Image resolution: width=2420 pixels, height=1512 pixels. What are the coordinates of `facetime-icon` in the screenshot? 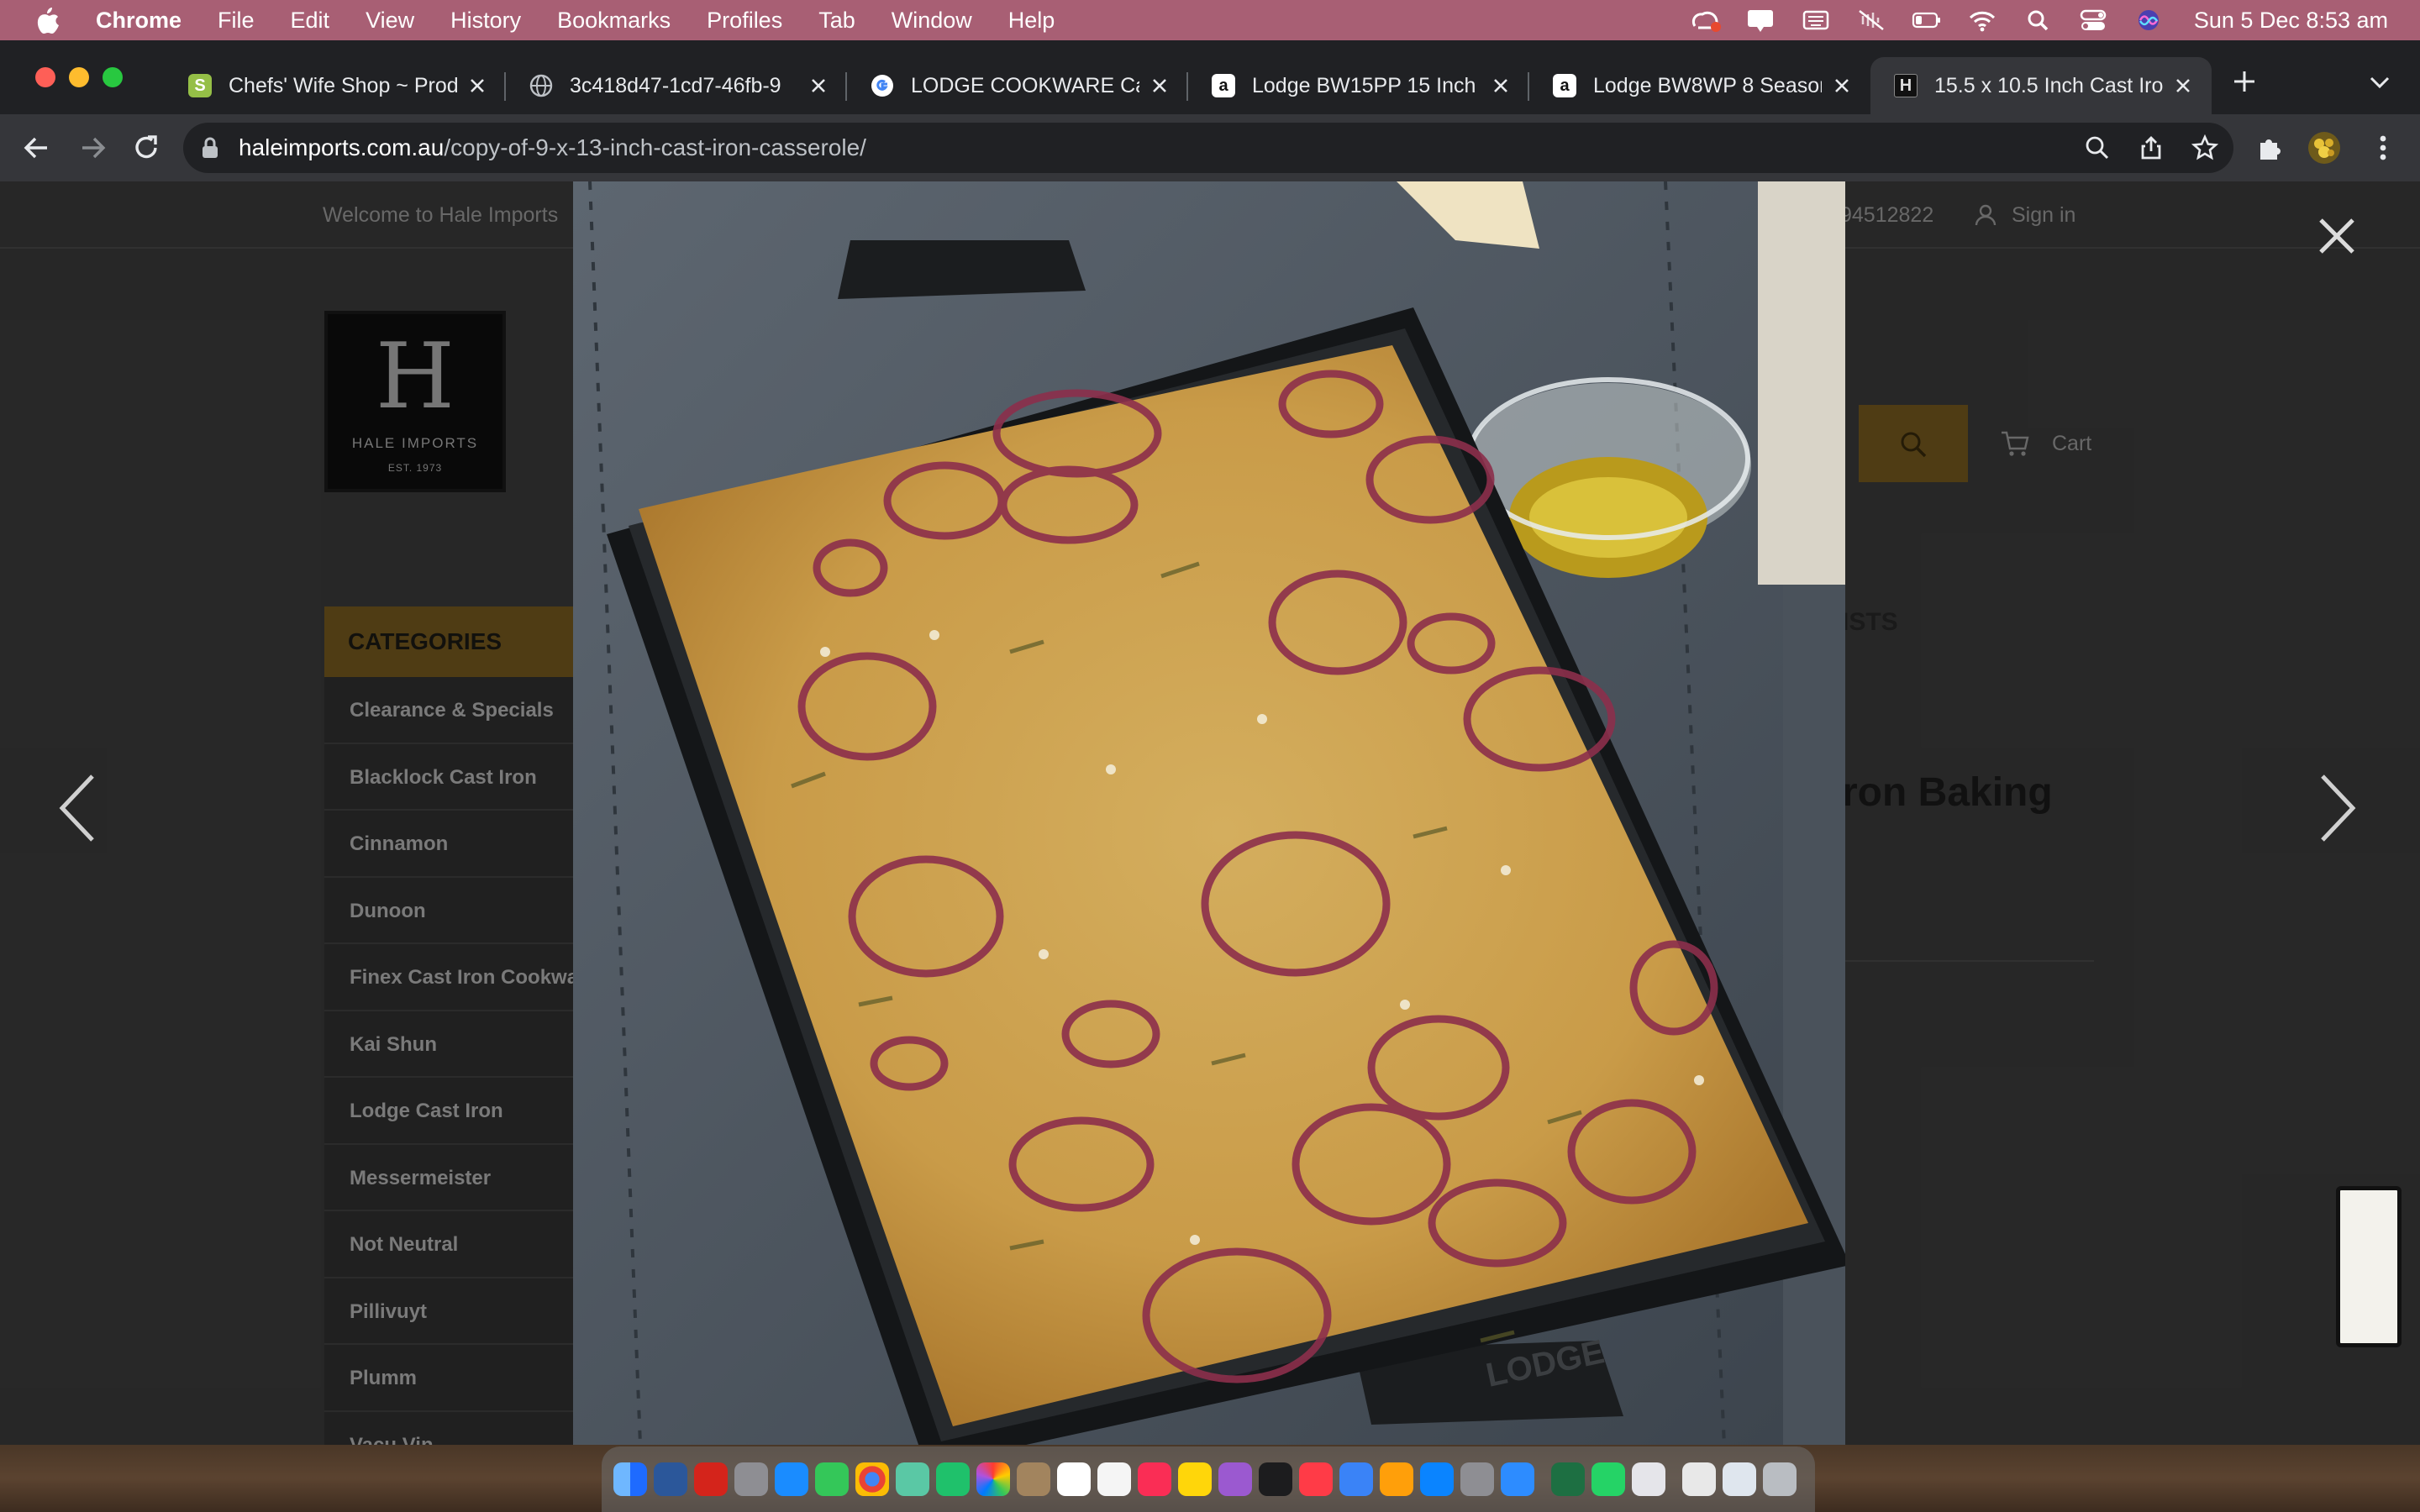 It's located at (953, 1479).